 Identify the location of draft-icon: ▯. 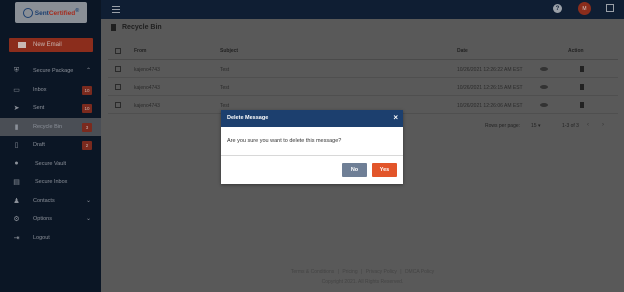
(16, 146).